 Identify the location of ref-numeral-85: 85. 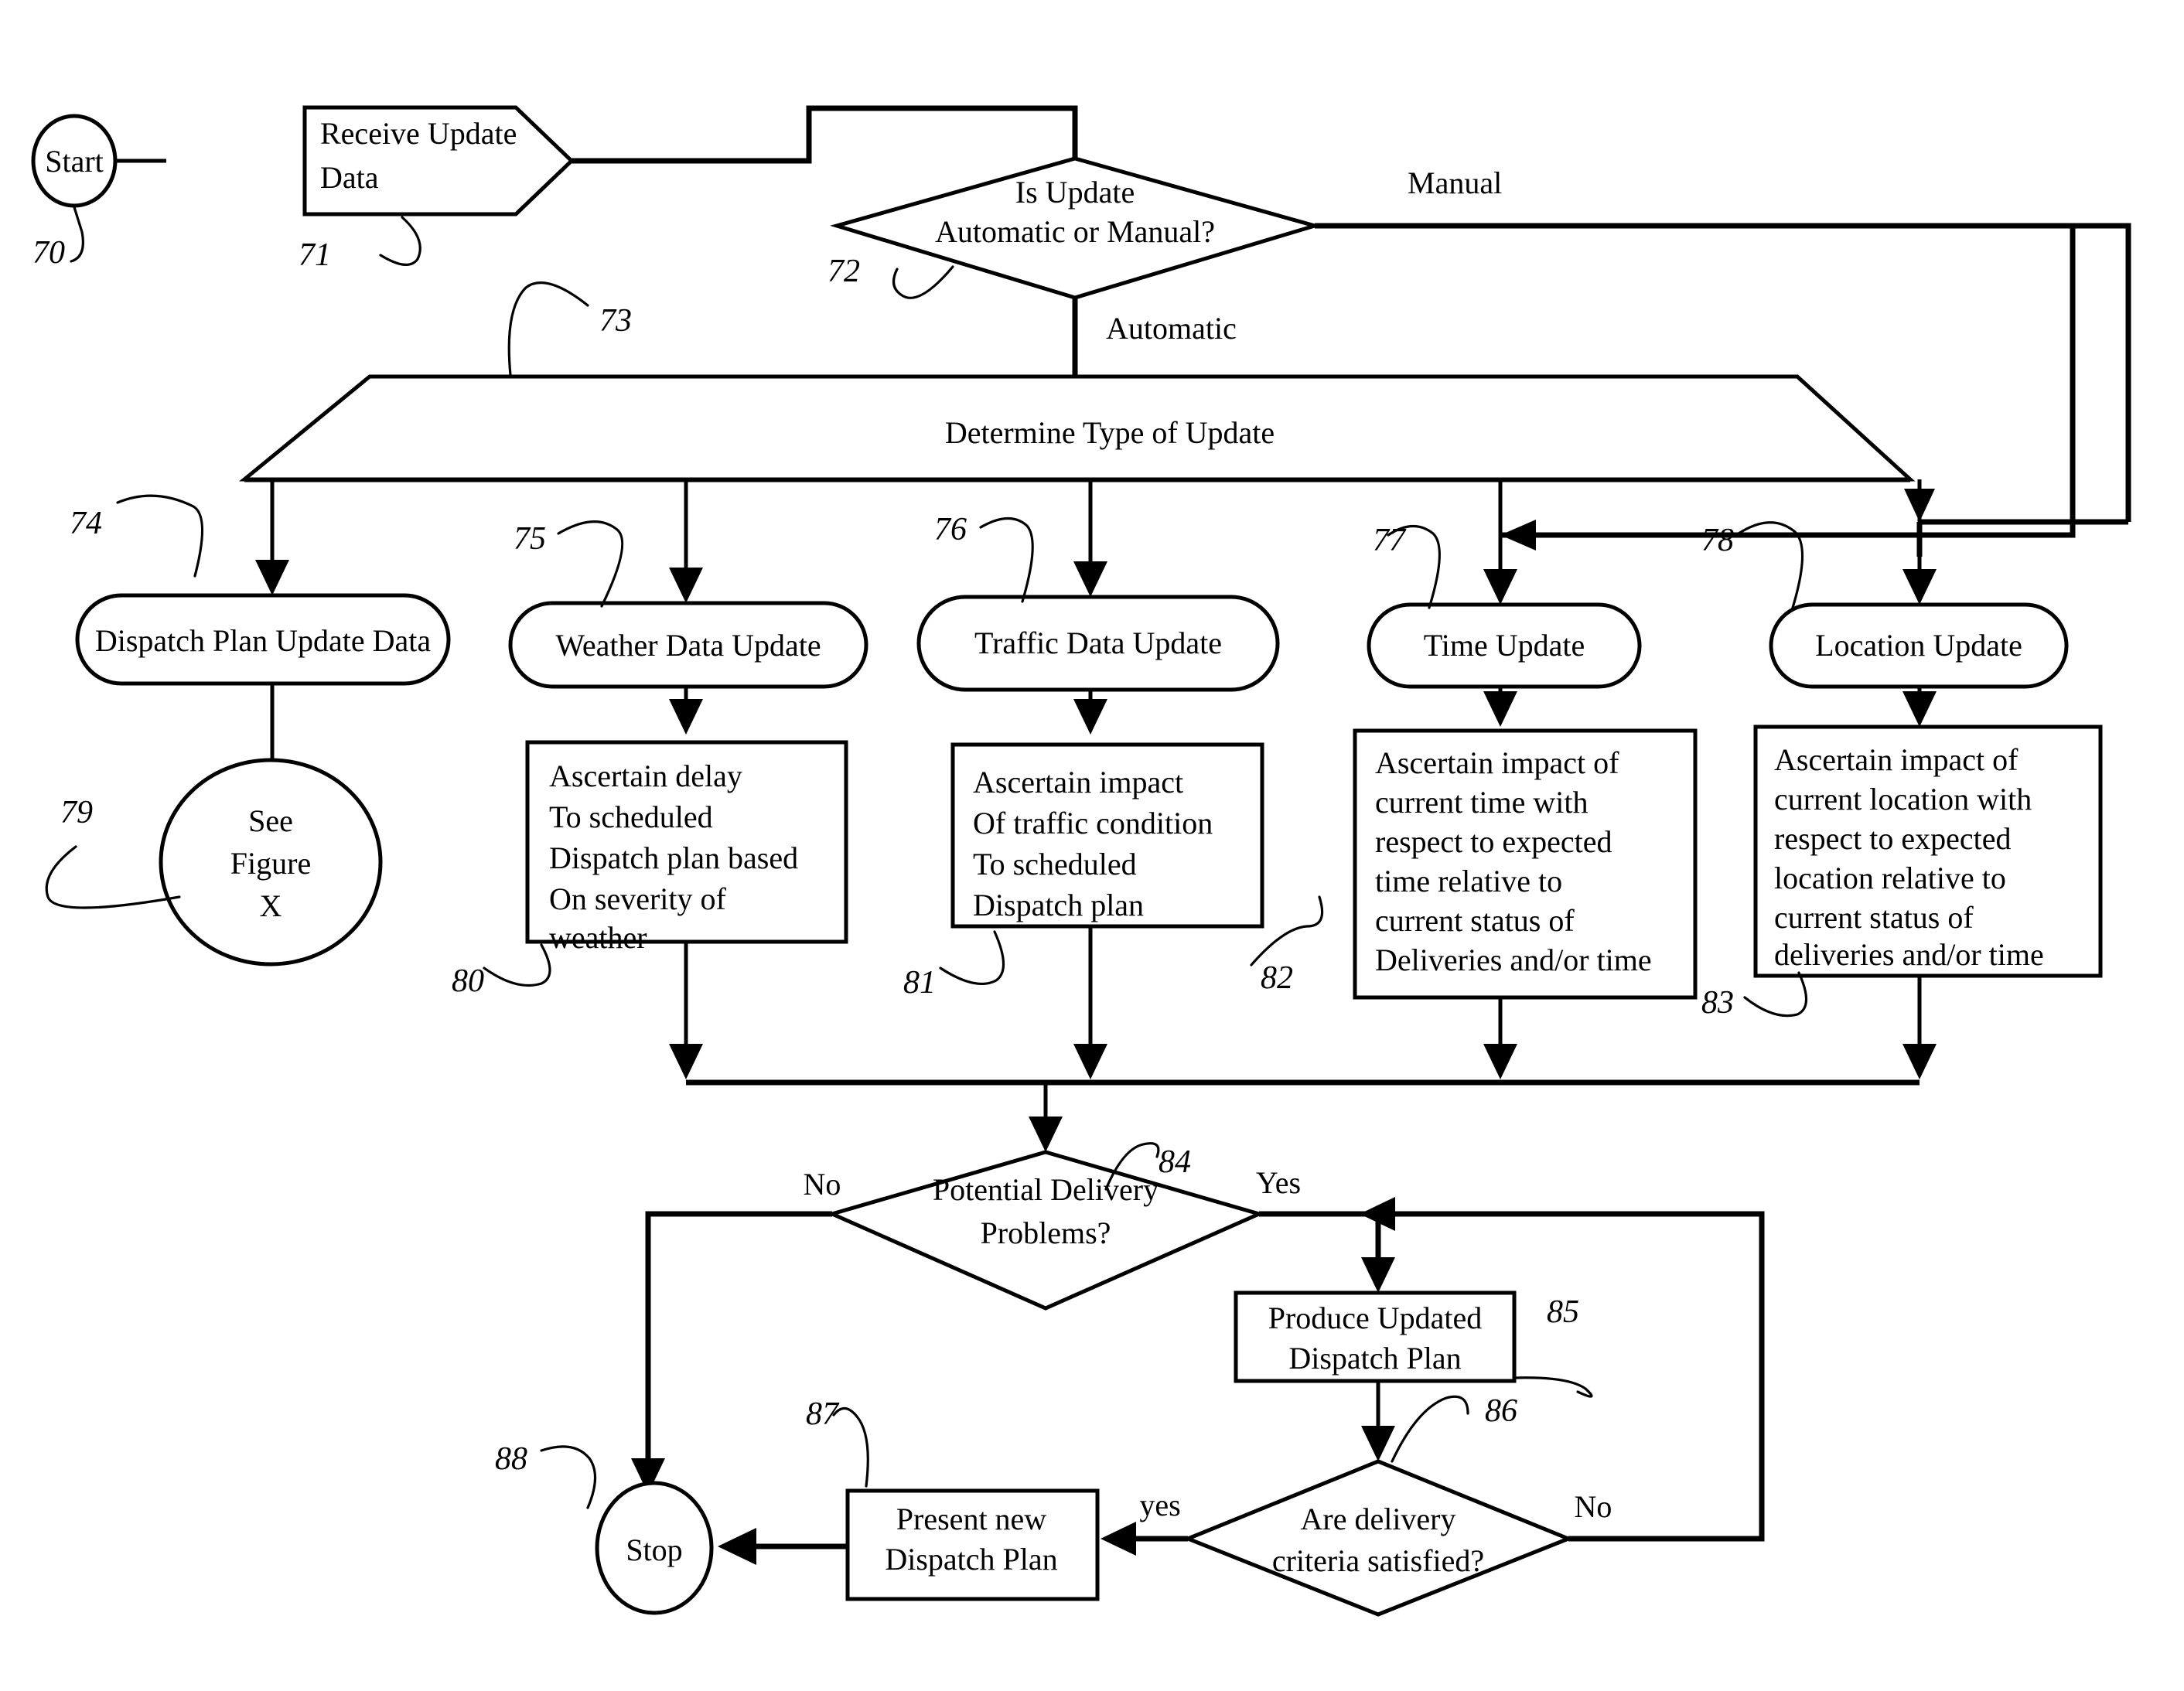
(1563, 1312).